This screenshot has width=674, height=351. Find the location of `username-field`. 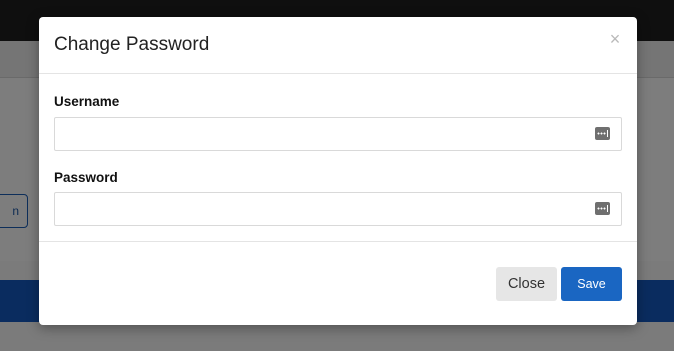

username-field is located at coordinates (338, 134).